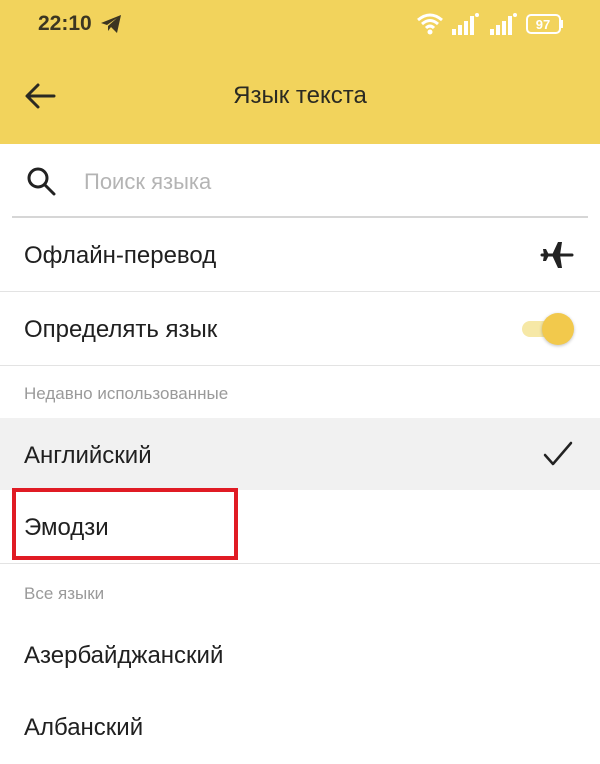  I want to click on detect-language-row: Определять язык, so click(300, 329).